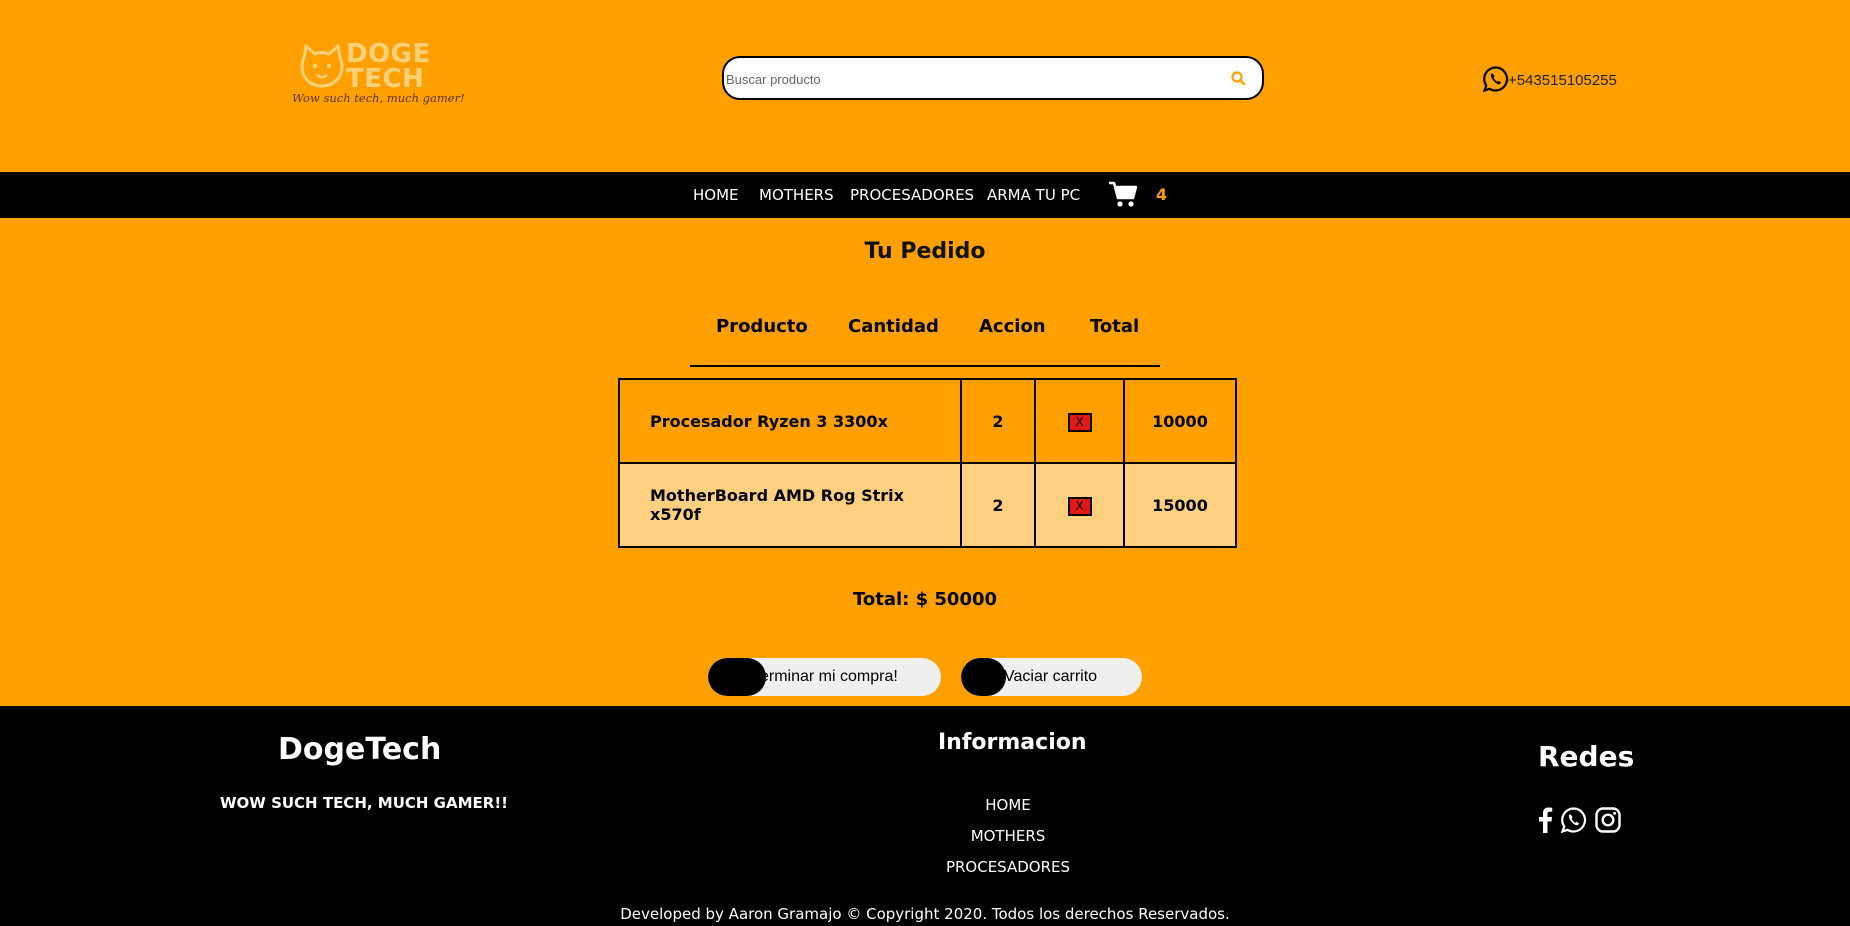  Describe the element at coordinates (1123, 194) in the screenshot. I see `cart-icon` at that location.